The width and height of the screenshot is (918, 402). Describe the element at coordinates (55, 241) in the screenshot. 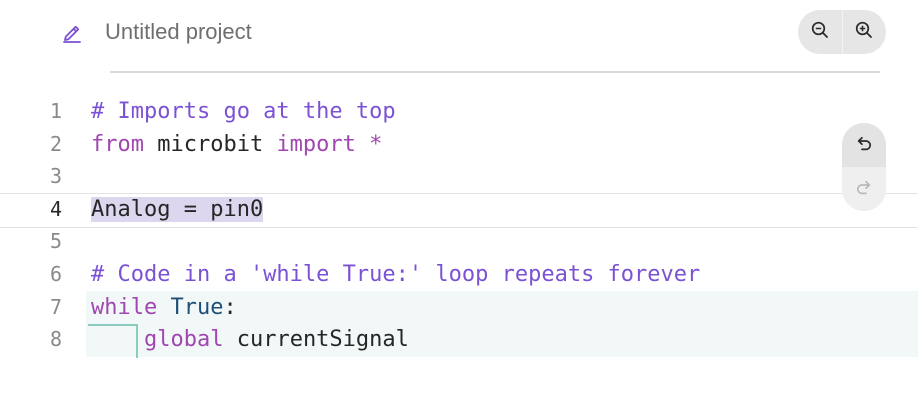

I see `line-number: 5` at that location.